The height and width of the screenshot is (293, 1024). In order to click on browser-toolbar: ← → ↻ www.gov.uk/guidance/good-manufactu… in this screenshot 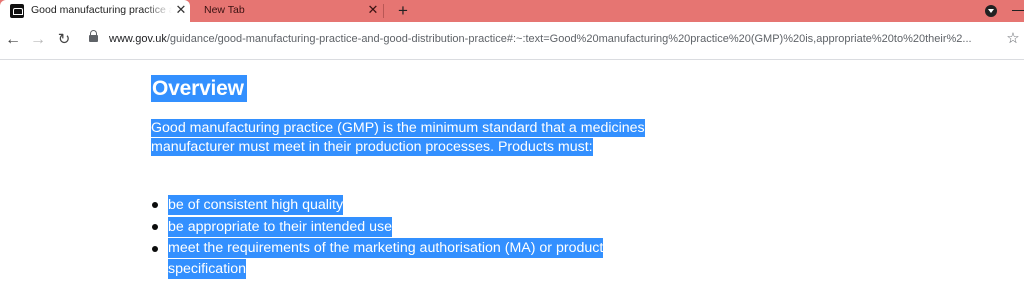, I will do `click(512, 41)`.